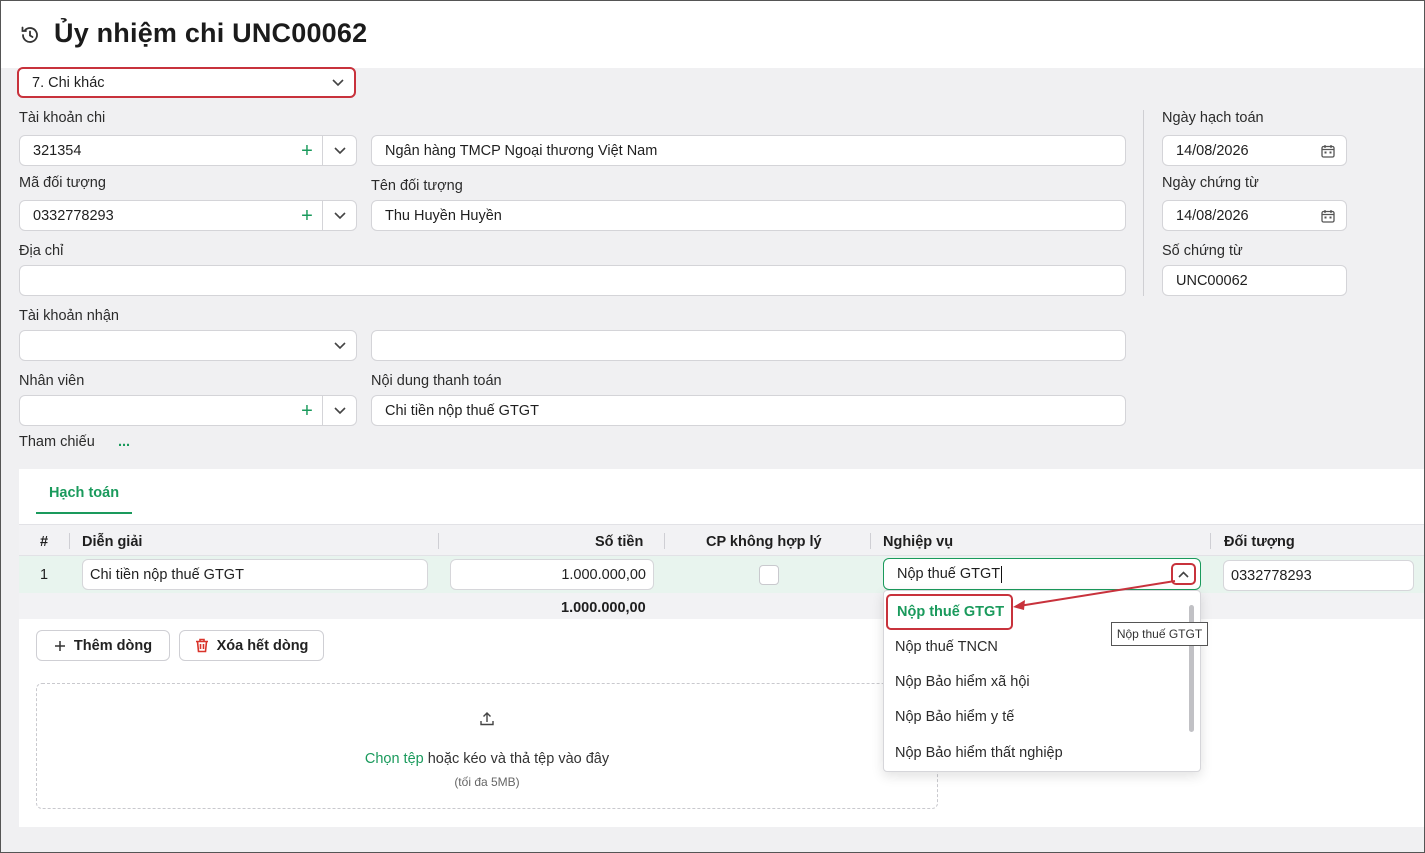  Describe the element at coordinates (603, 608) in the screenshot. I see `total-amount: 1.000.000,00` at that location.